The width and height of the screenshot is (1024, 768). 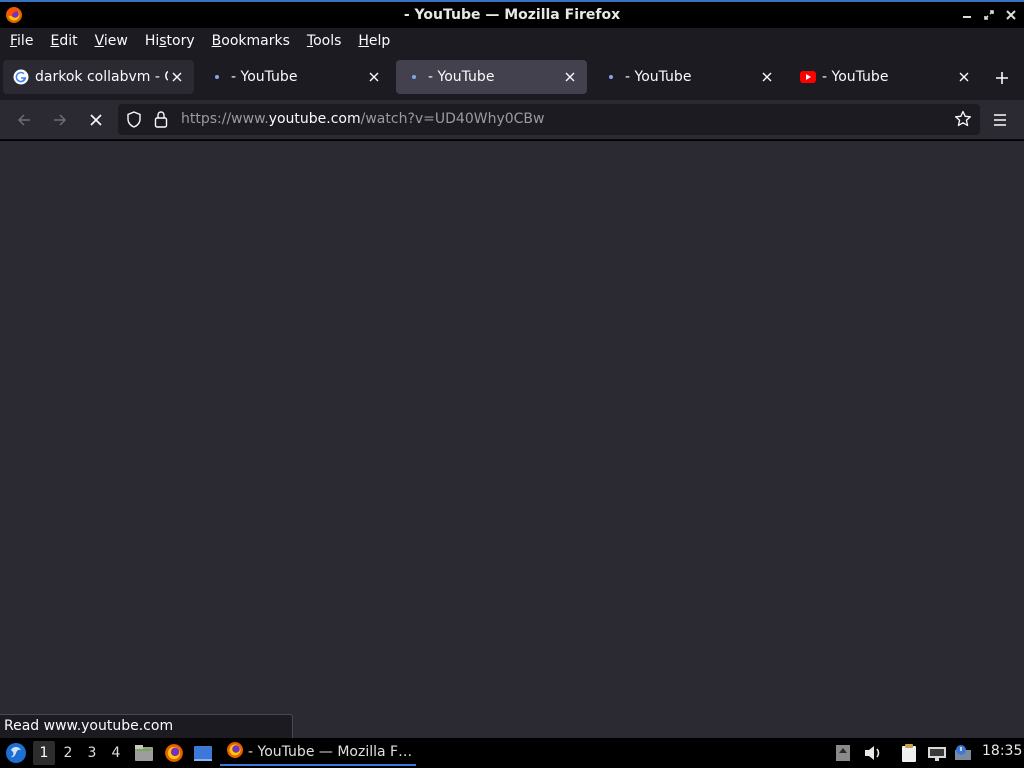 I want to click on status-panel: Read www.youtube.com, so click(x=146, y=726).